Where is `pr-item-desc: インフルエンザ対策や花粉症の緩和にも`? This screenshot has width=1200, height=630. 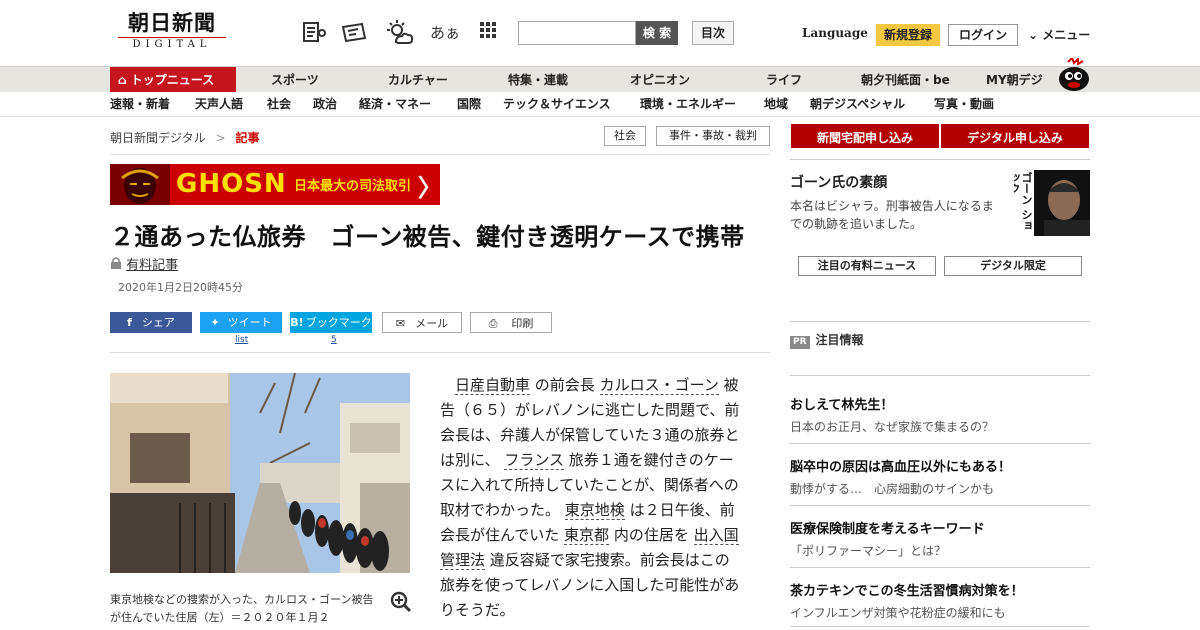 pr-item-desc: インフルエンザ対策や花粉症の緩和にも is located at coordinates (898, 613).